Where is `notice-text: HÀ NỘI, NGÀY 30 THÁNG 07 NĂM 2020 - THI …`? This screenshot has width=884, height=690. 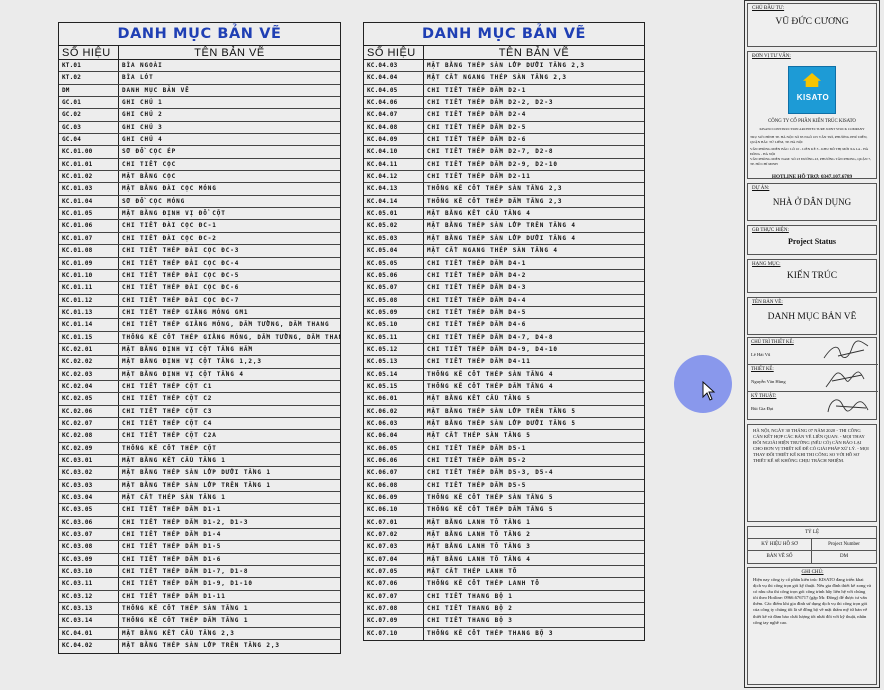
notice-text: HÀ NỘI, NGÀY 30 THÁNG 07 NĂM 2020 - THI … is located at coordinates (811, 445).